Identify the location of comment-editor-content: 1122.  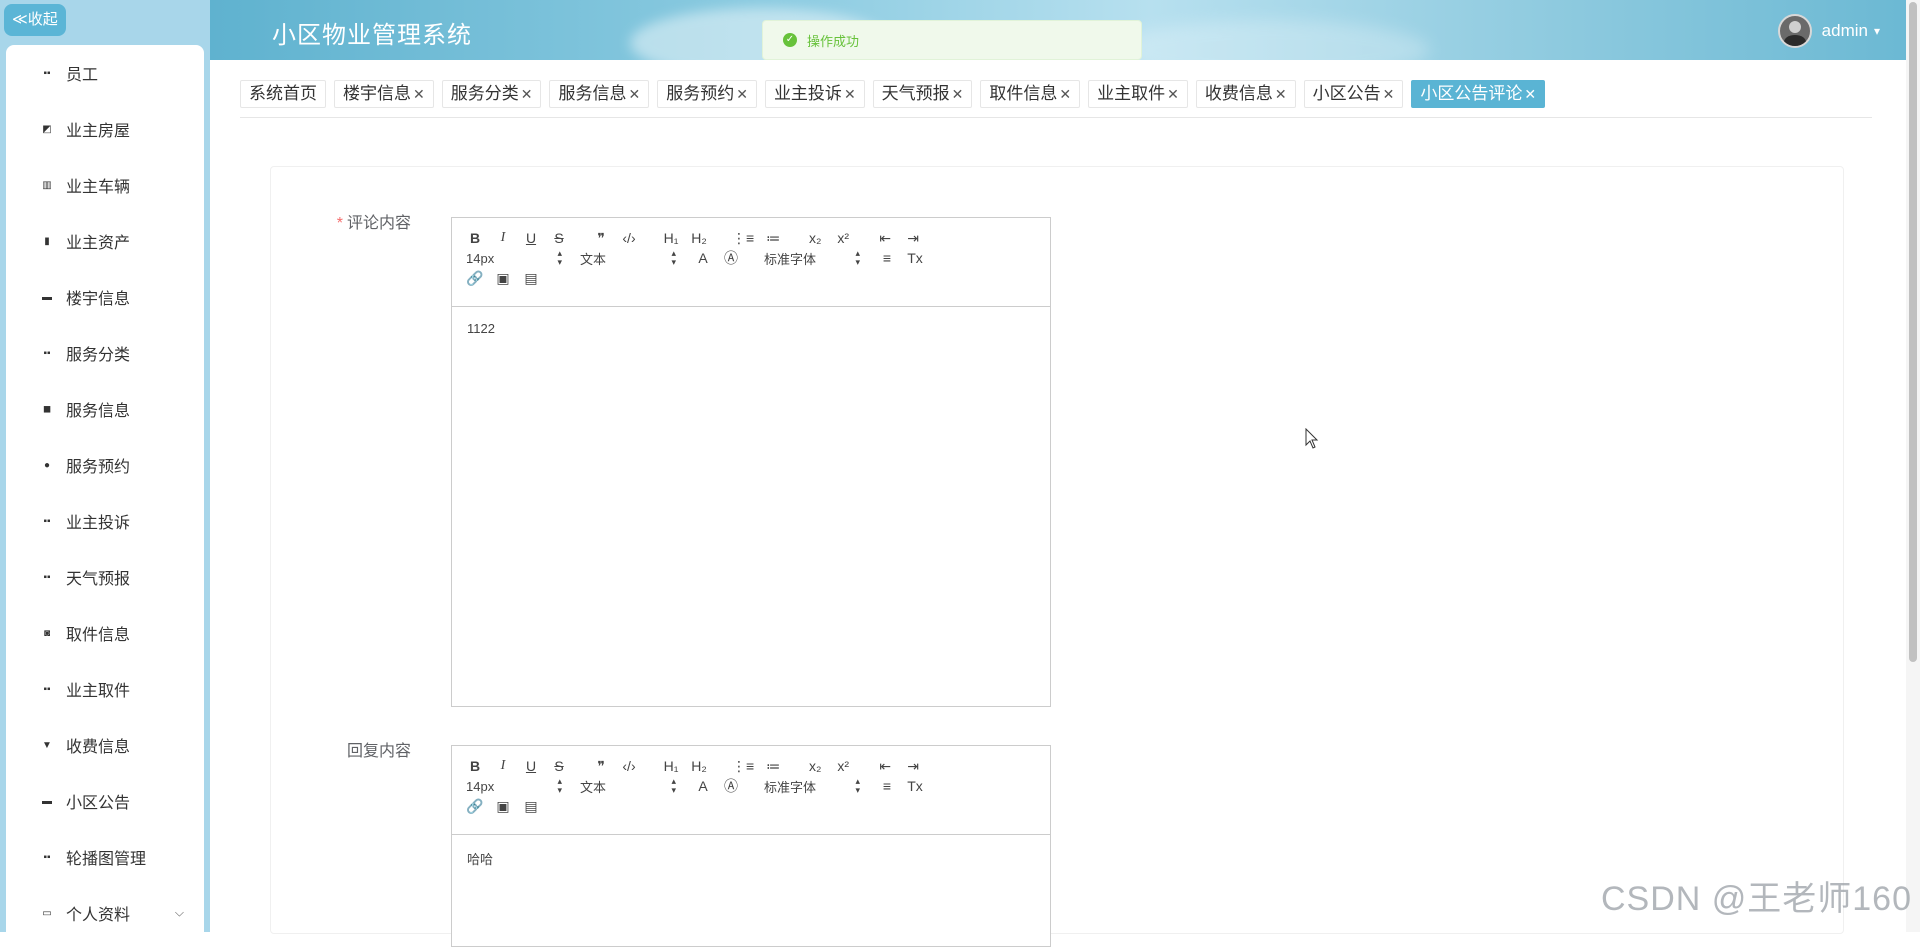
(751, 328).